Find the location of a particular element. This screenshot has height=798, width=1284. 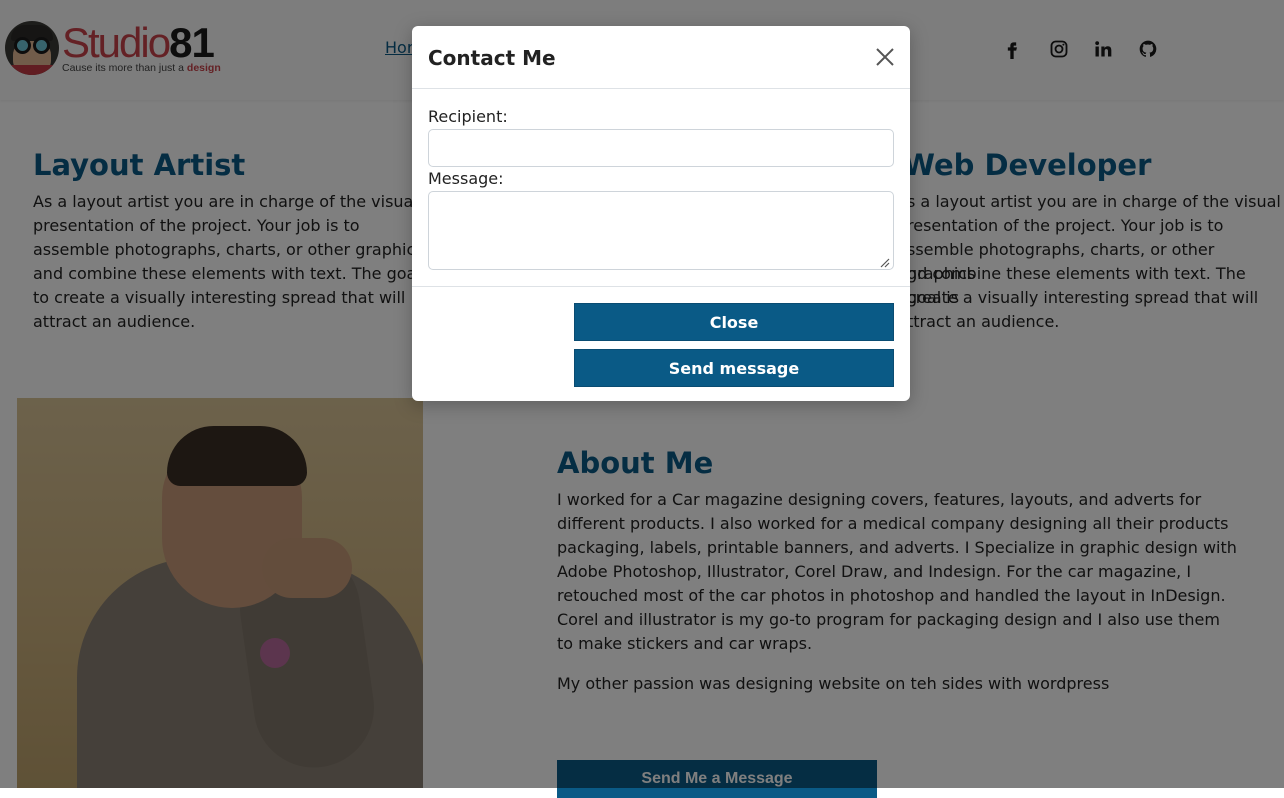

recipient-input is located at coordinates (661, 148).